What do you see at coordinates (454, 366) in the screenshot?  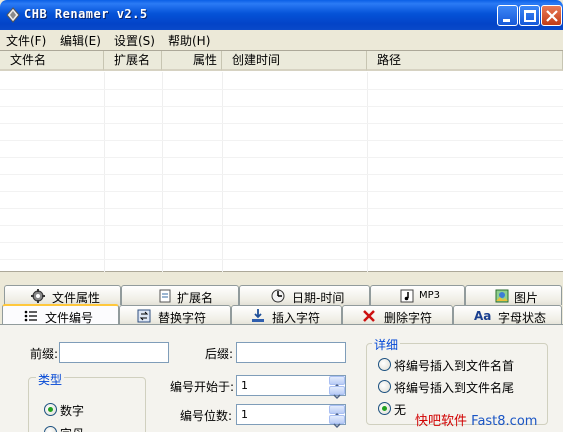 I see `detail-option-prefix: 将编号插入到文件名首` at bounding box center [454, 366].